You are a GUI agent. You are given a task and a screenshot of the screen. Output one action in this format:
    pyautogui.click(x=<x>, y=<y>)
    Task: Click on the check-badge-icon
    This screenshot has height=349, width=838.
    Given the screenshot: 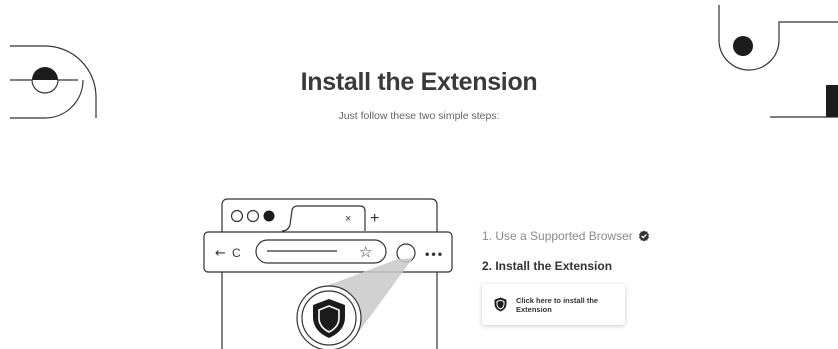 What is the action you would take?
    pyautogui.click(x=643, y=236)
    